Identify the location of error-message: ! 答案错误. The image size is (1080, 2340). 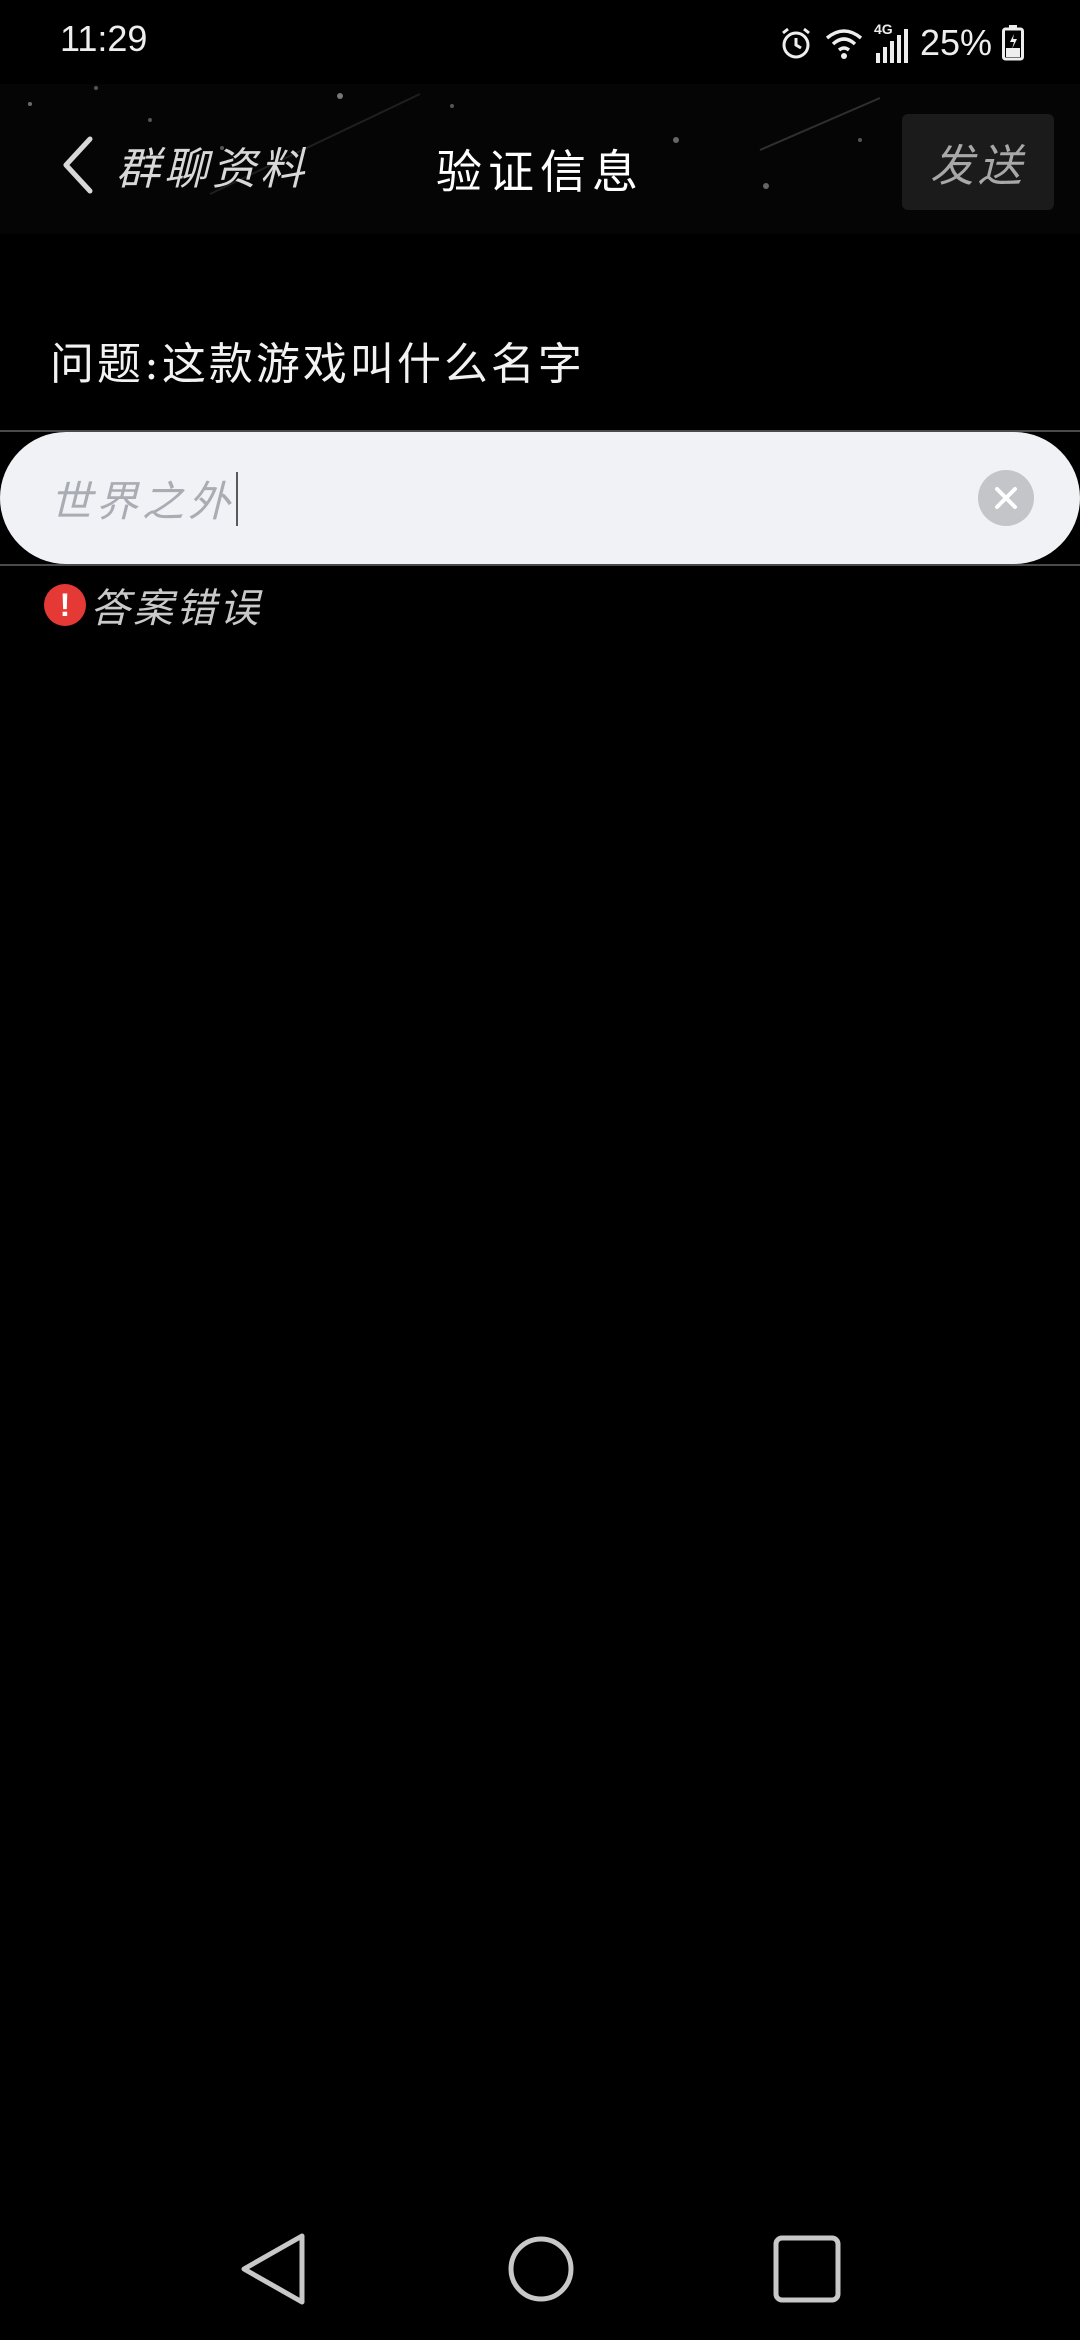
(153, 606).